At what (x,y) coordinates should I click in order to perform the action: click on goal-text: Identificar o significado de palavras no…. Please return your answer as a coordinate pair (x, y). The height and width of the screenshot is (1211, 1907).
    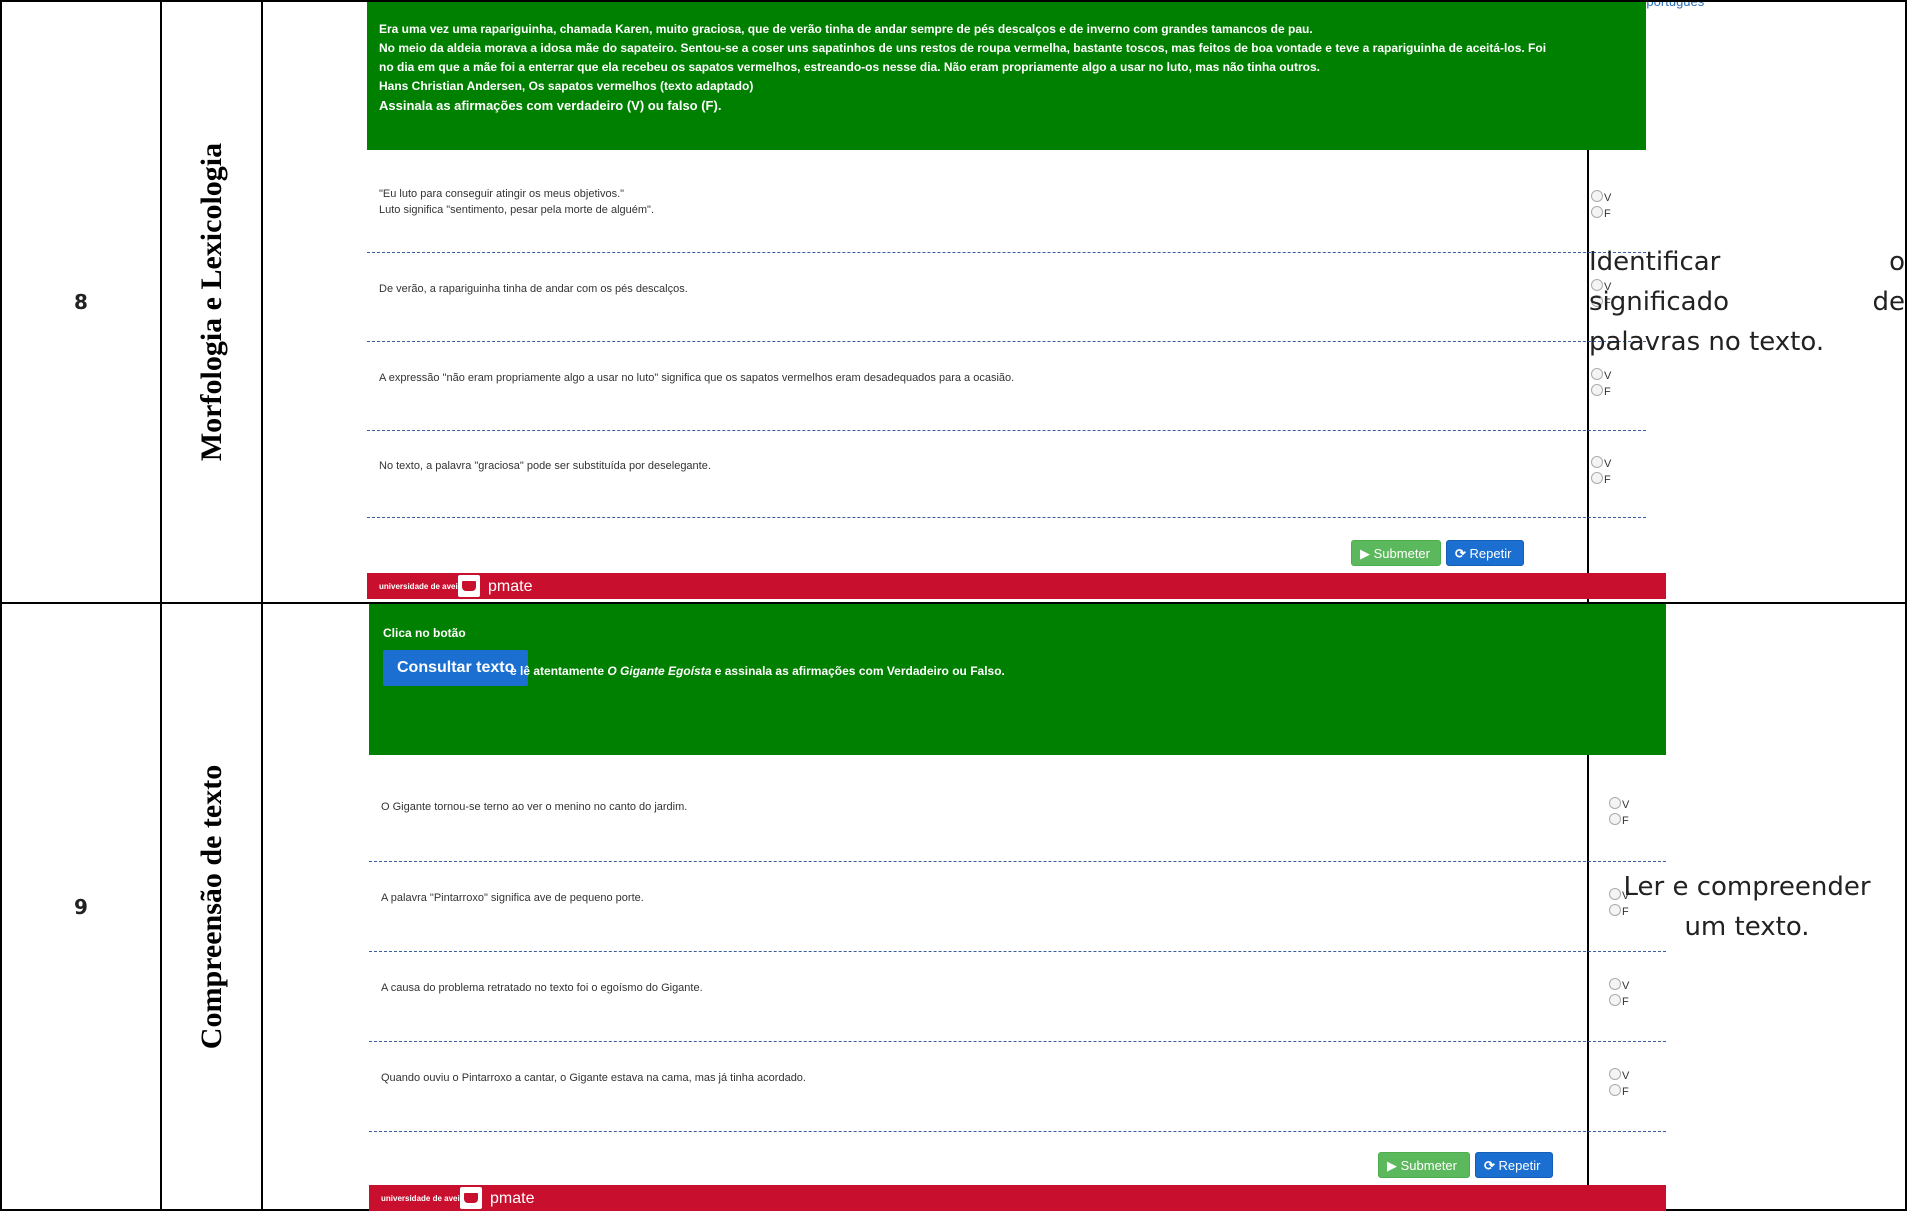
    Looking at the image, I should click on (1747, 302).